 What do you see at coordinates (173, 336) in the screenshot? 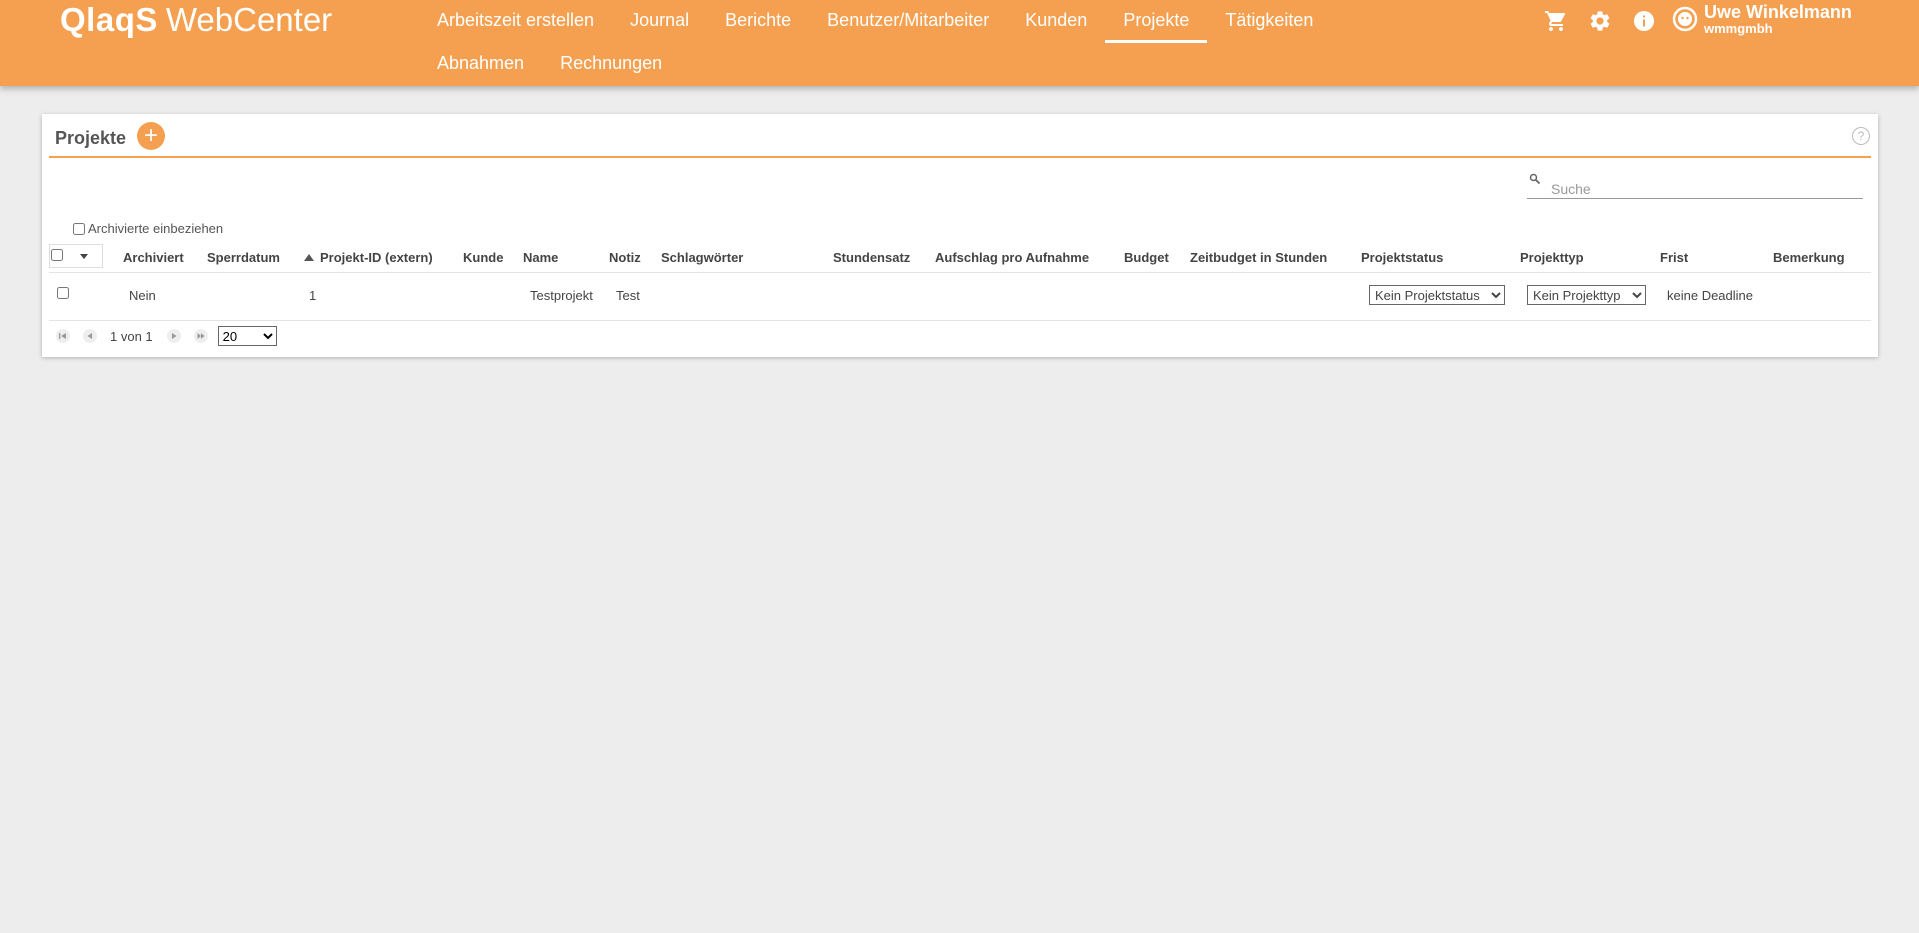
I see `next-page-icon` at bounding box center [173, 336].